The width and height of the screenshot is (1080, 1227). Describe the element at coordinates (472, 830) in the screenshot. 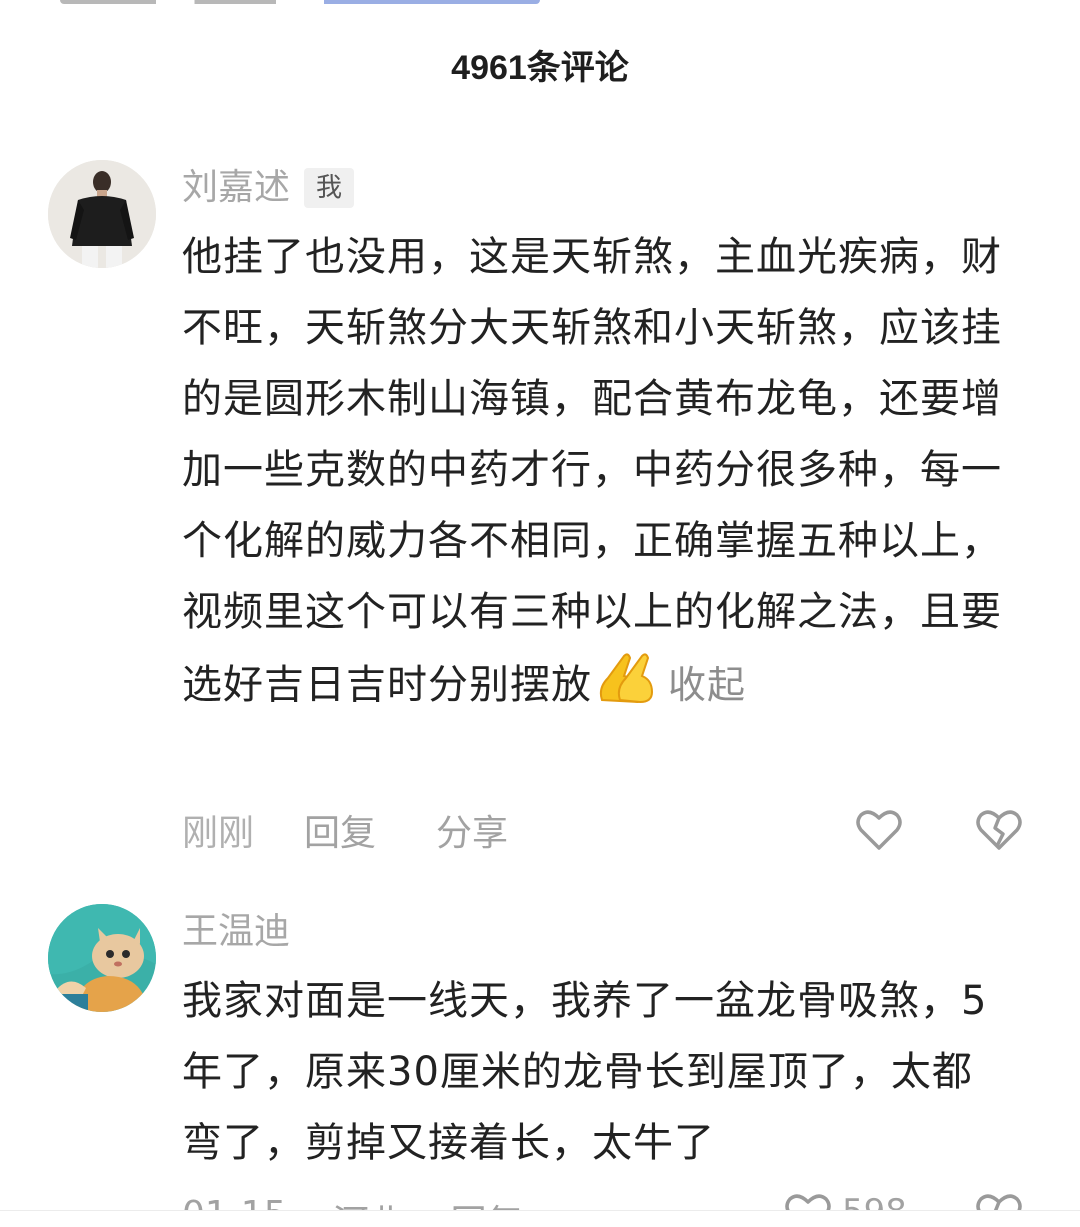

I see `share-button: 分享` at that location.